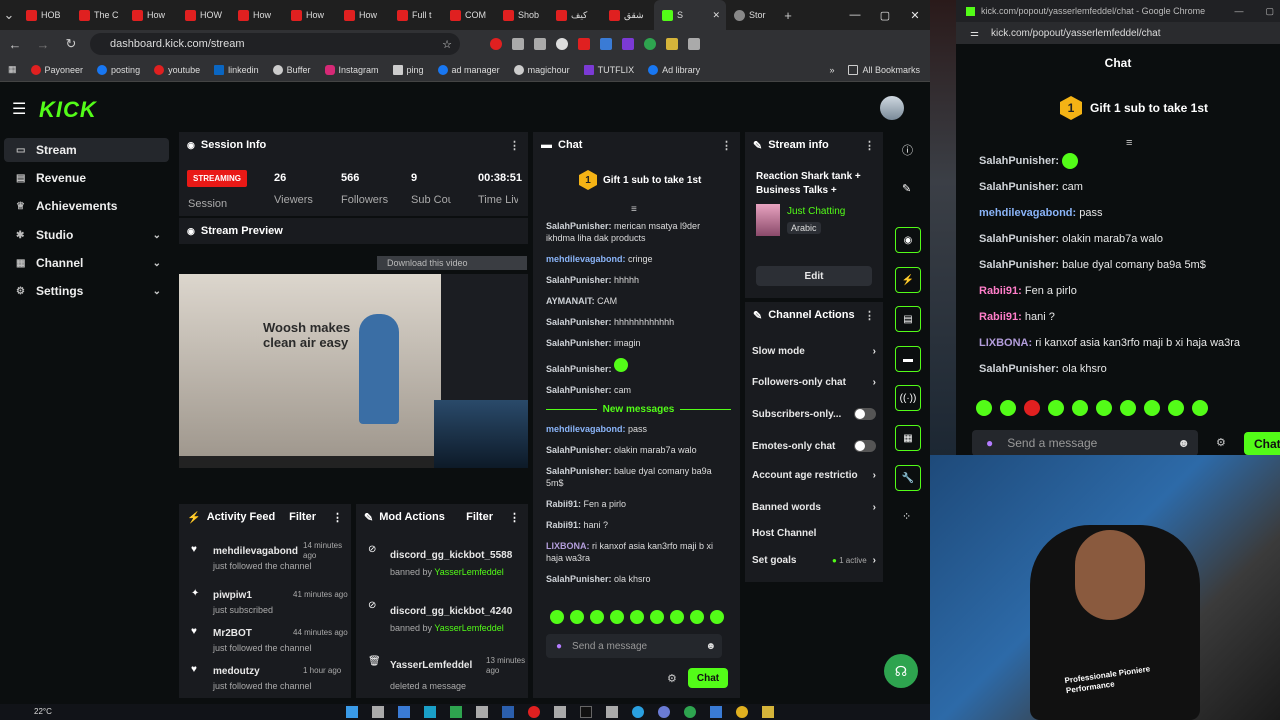 This screenshot has width=1280, height=720. Describe the element at coordinates (232, 633) in the screenshot. I see `activity-user: Mr2BOT` at that location.